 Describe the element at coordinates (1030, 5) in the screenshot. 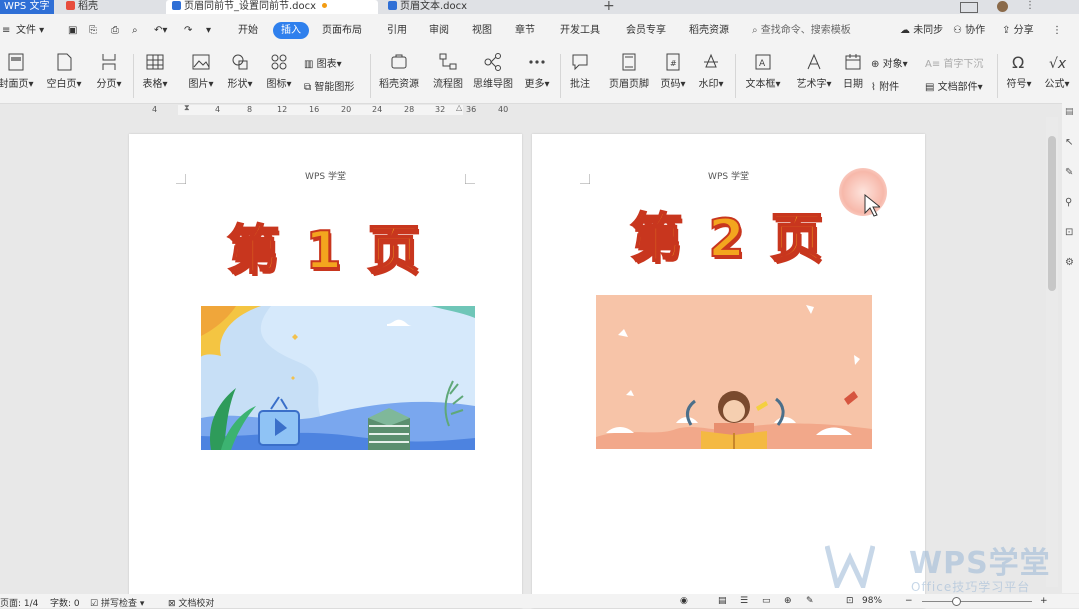

I see `more-icon: ⋮` at that location.